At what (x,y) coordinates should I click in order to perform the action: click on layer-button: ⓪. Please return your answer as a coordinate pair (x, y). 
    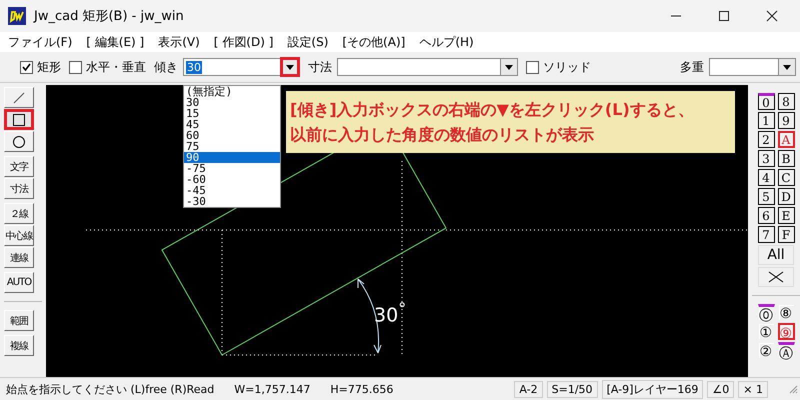
    Looking at the image, I should click on (766, 312).